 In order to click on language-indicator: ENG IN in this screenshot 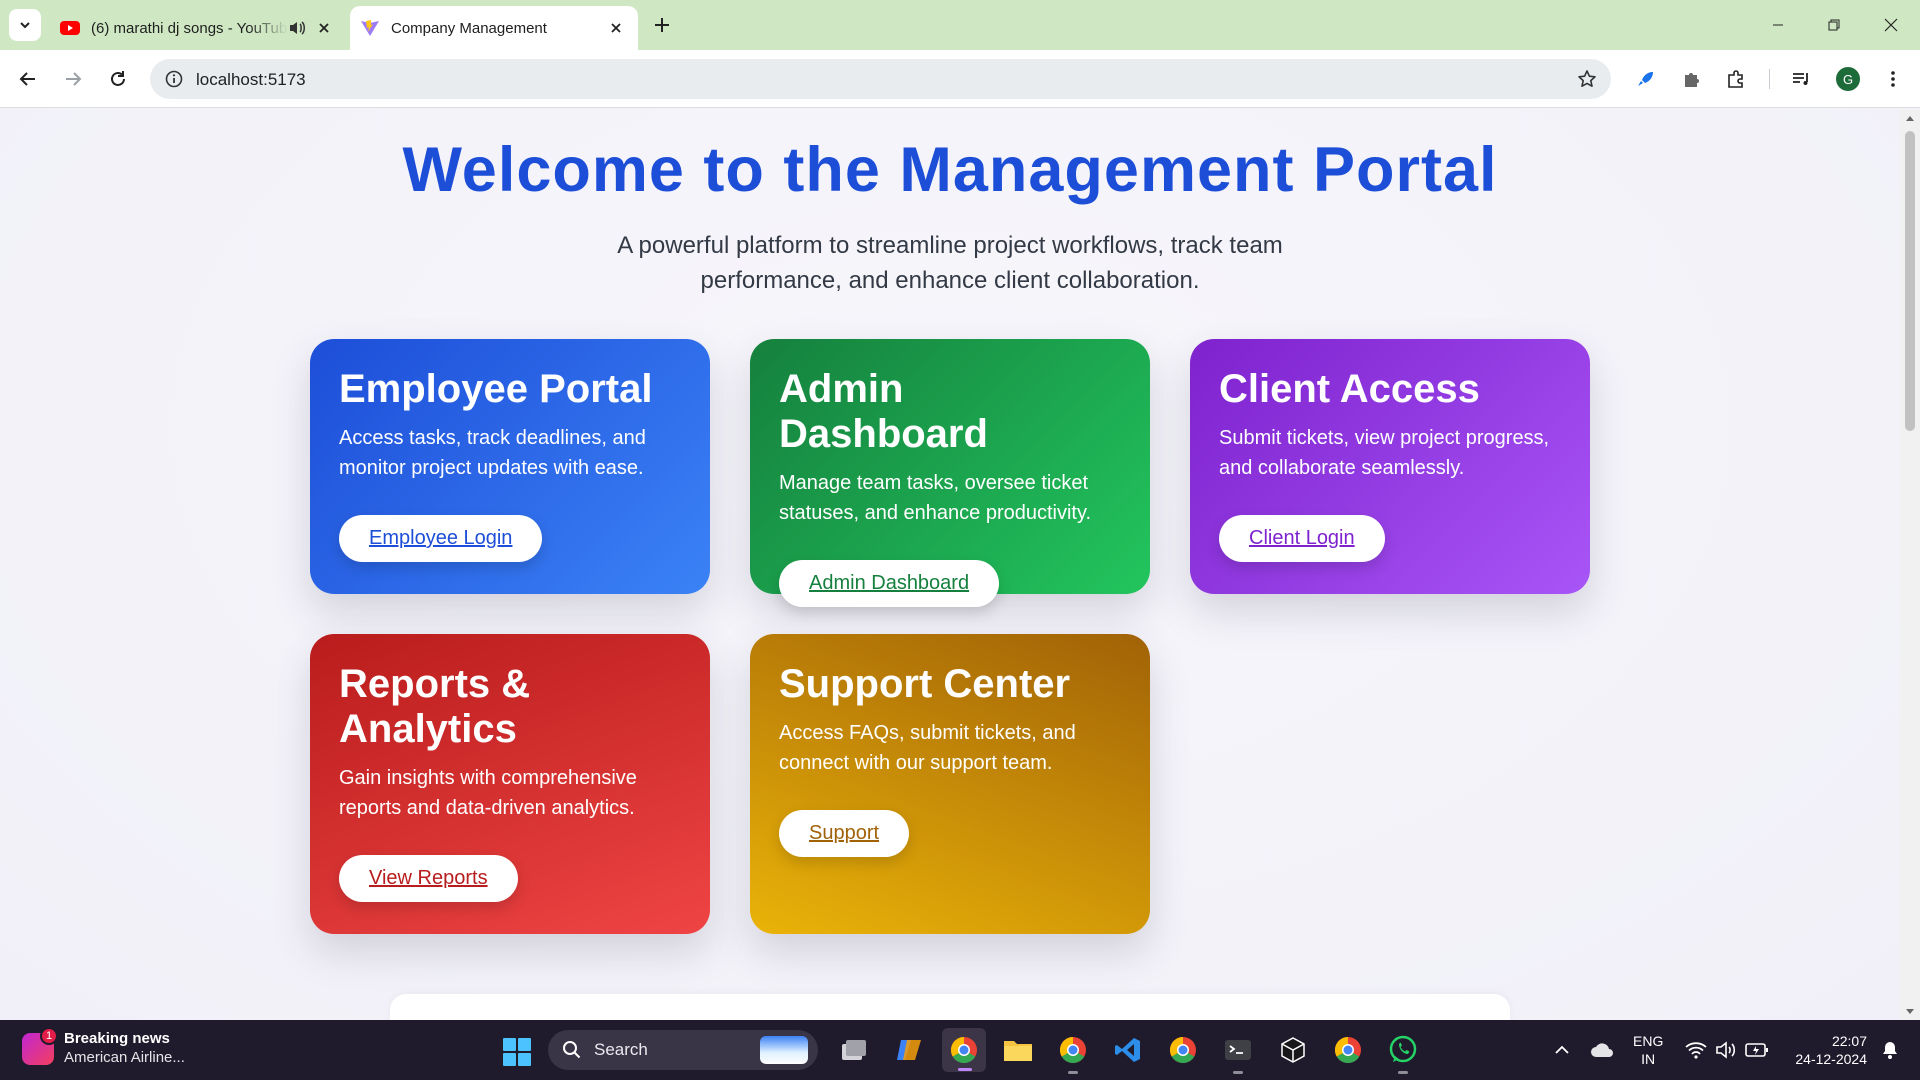, I will do `click(1648, 1050)`.